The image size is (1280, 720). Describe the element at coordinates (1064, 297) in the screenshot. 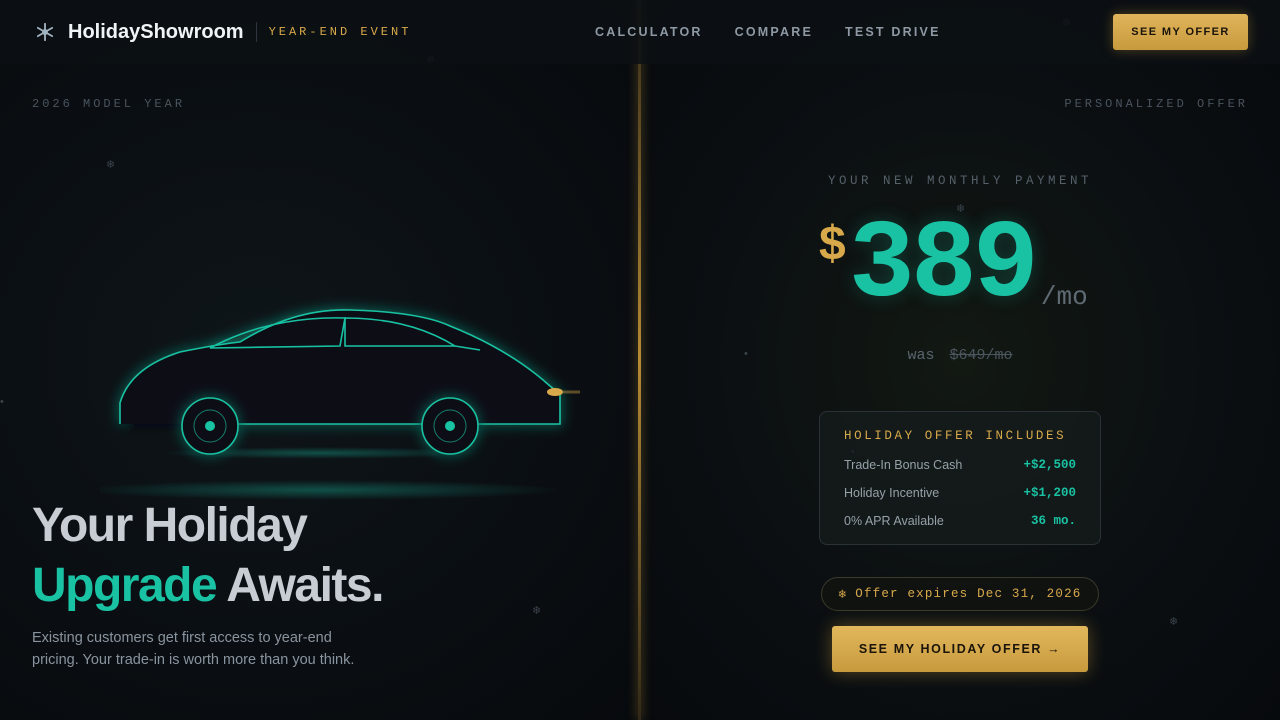

I see `price-period: /mo` at that location.